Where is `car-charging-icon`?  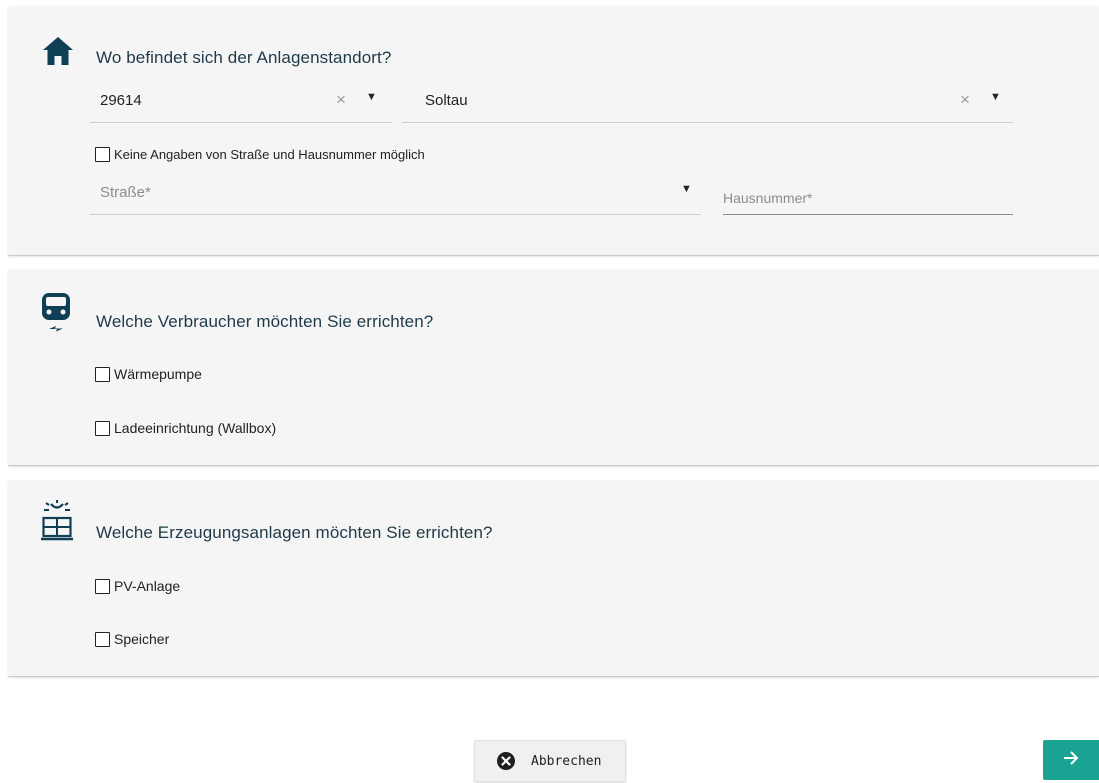 car-charging-icon is located at coordinates (57, 315).